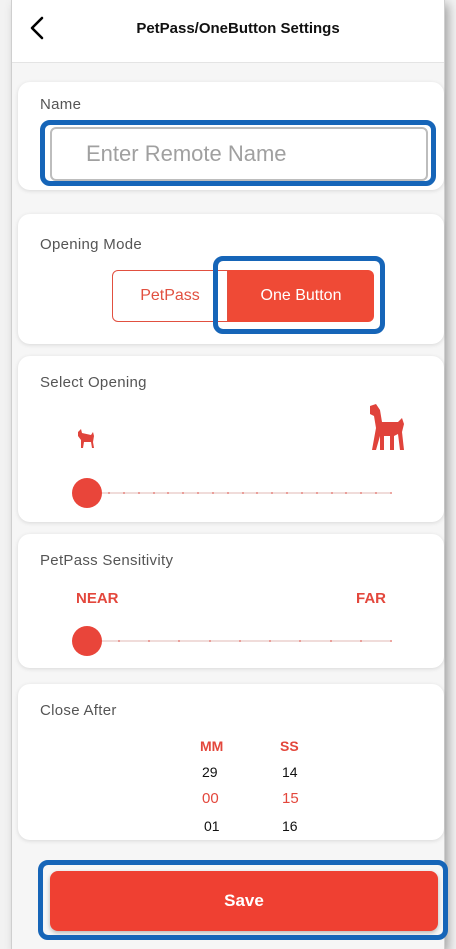 The width and height of the screenshot is (456, 949). What do you see at coordinates (289, 746) in the screenshot?
I see `ss-header: SS` at bounding box center [289, 746].